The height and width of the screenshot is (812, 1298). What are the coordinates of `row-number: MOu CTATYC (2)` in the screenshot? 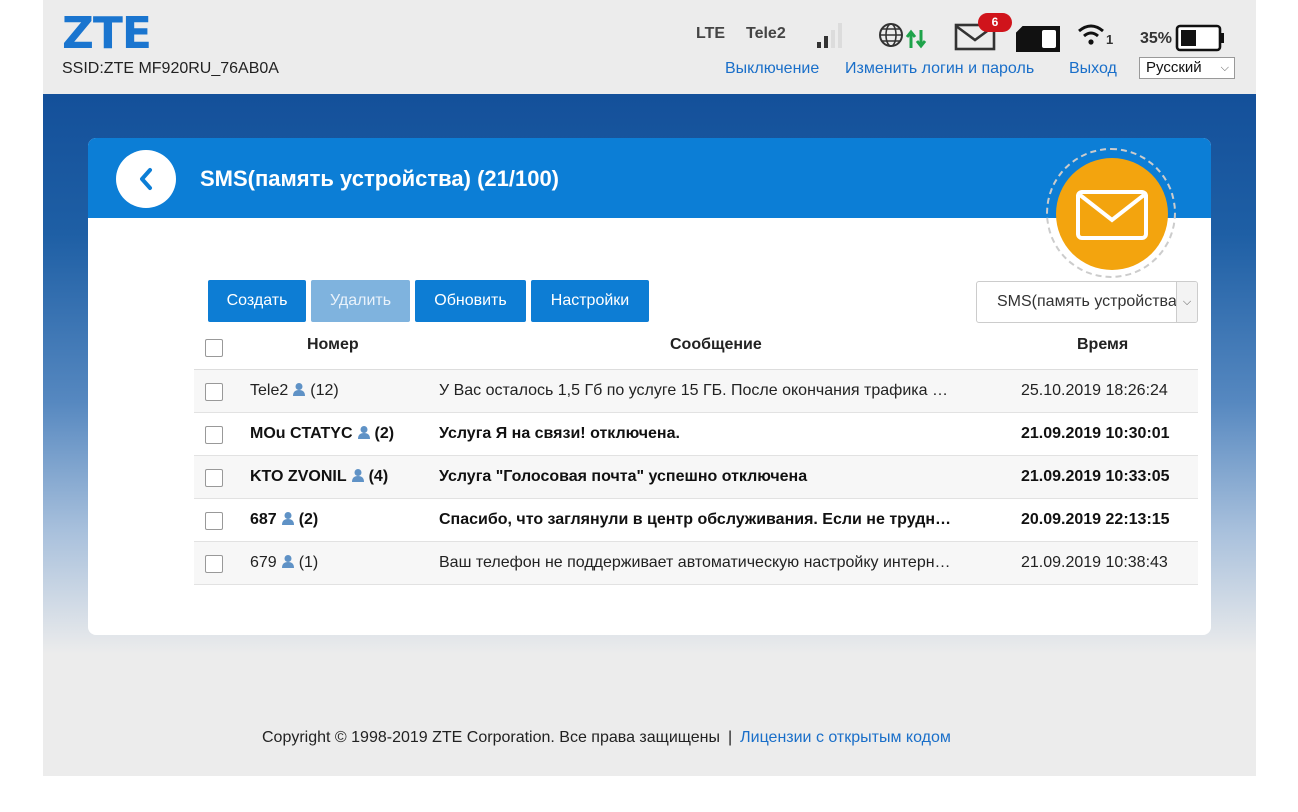 It's located at (322, 434).